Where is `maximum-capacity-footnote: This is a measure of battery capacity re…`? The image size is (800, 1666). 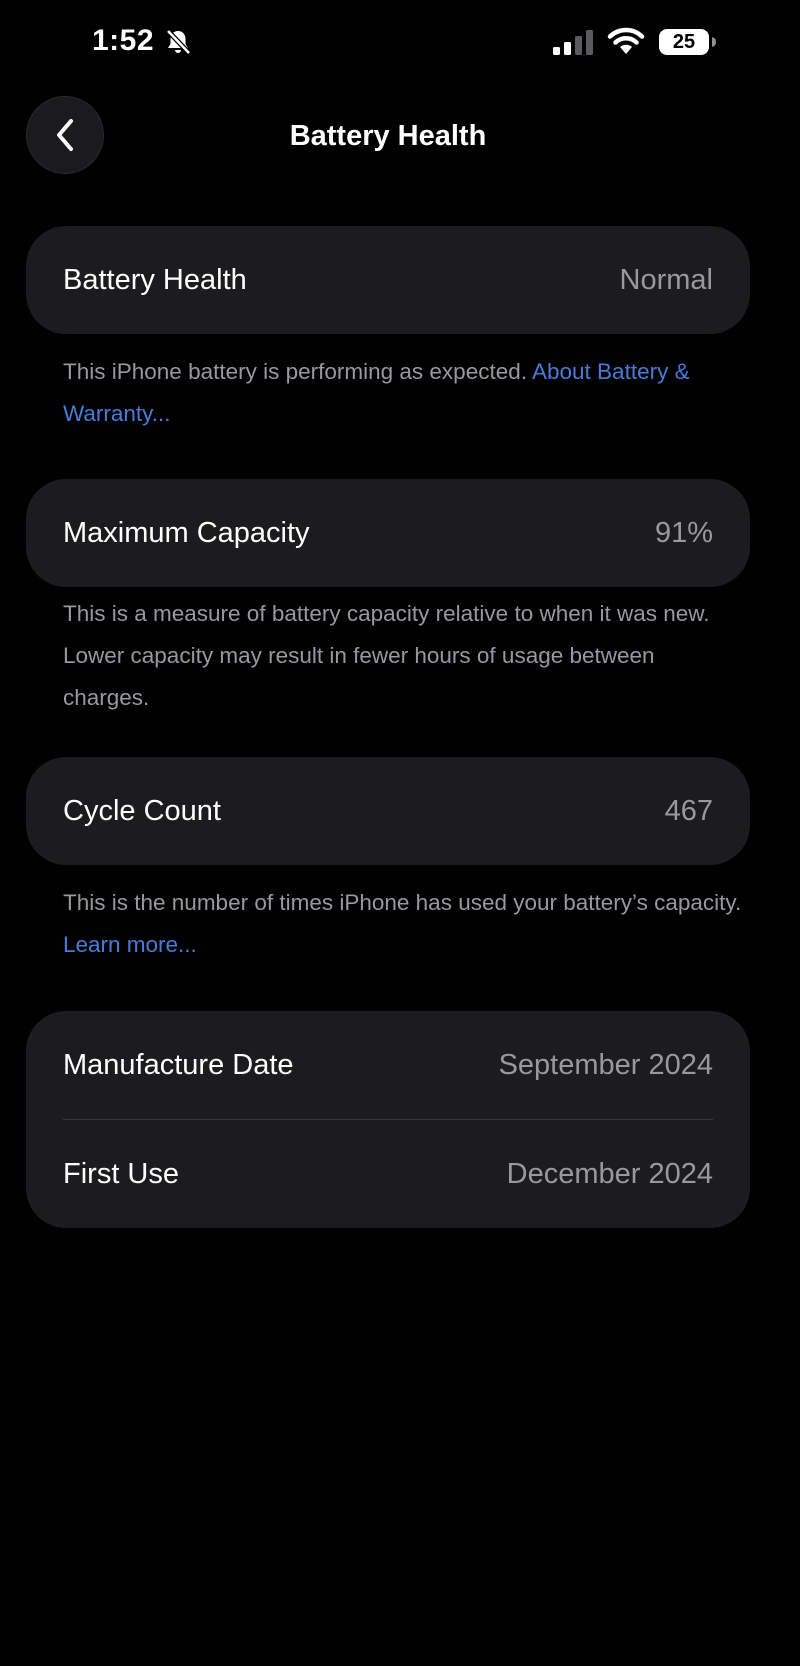
maximum-capacity-footnote: This is a measure of battery capacity re… is located at coordinates (403, 656).